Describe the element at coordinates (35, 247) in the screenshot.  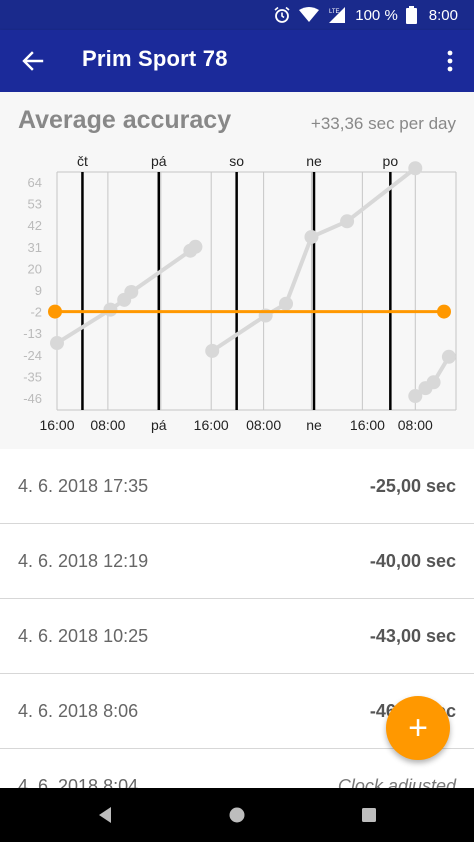
I see `y-tick-label: 31` at that location.